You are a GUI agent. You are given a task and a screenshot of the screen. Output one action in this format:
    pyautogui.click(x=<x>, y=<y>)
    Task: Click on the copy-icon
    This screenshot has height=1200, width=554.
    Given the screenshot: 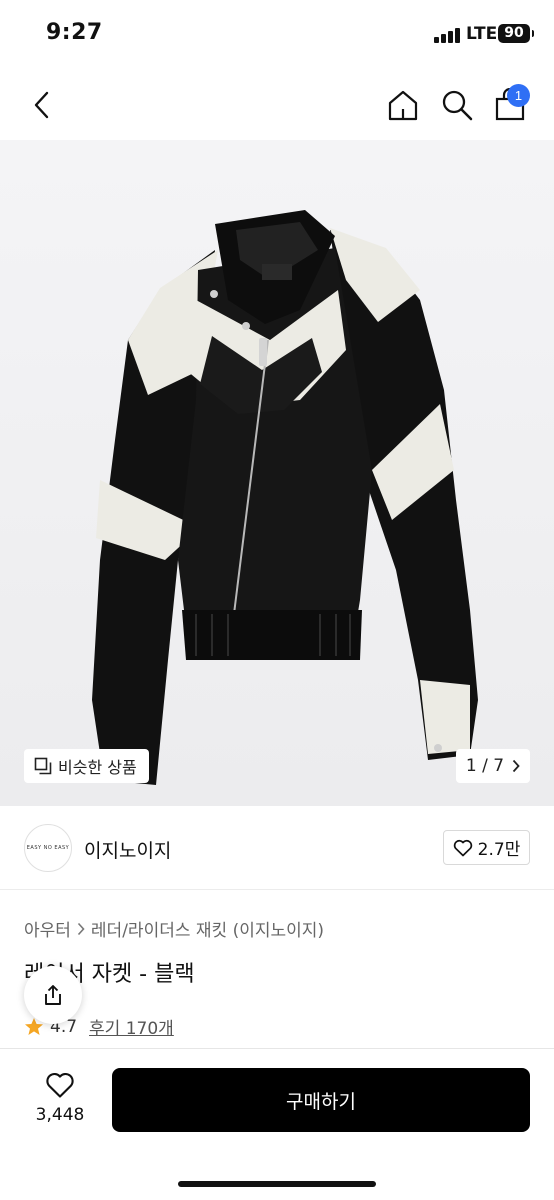 What is the action you would take?
    pyautogui.click(x=43, y=766)
    